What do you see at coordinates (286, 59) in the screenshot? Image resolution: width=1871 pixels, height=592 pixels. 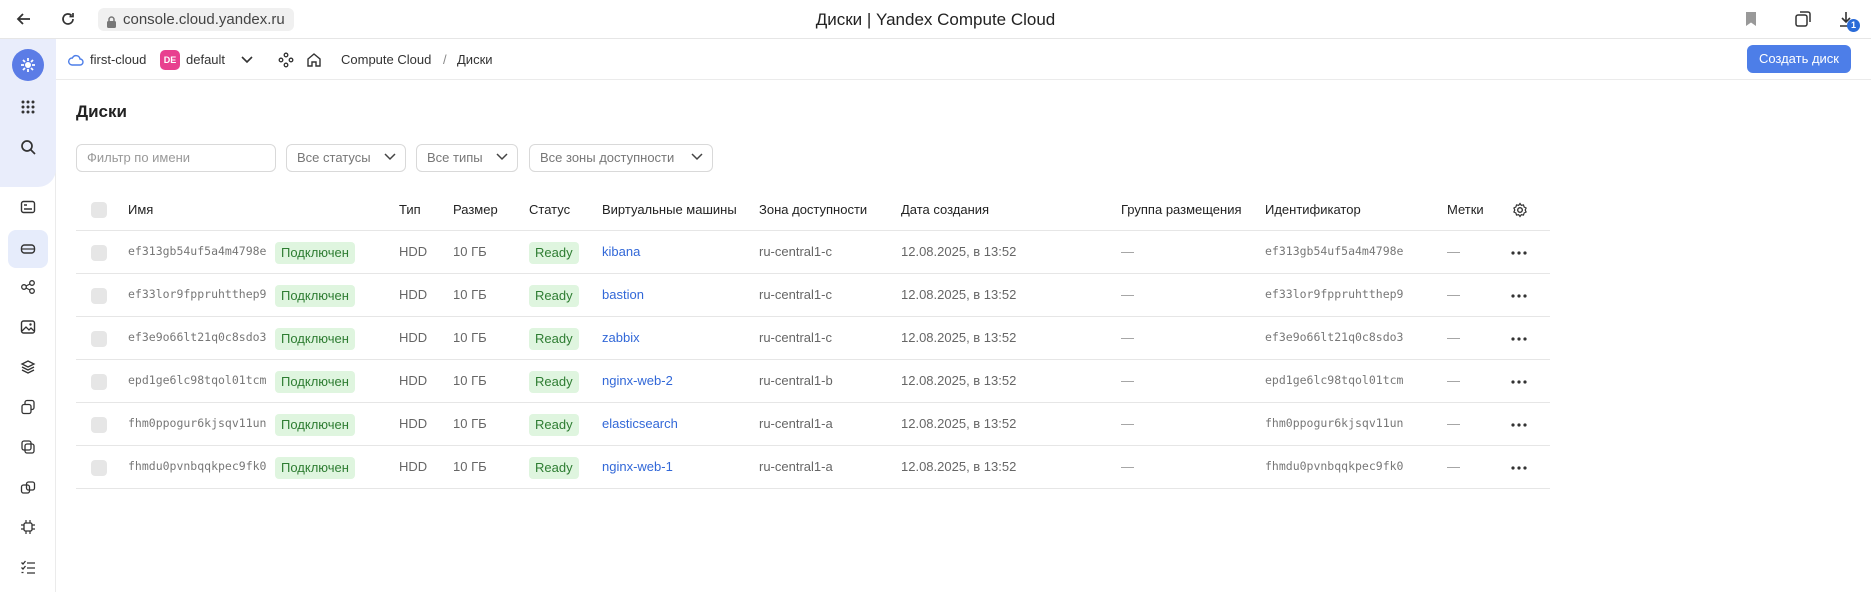 I see `service-map-icon` at bounding box center [286, 59].